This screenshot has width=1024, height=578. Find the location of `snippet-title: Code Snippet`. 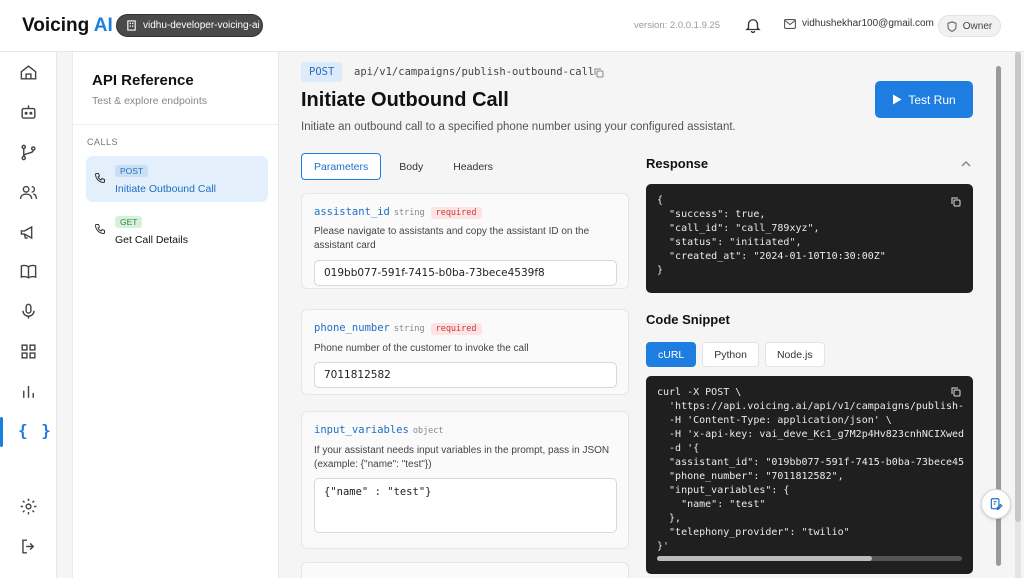

snippet-title: Code Snippet is located at coordinates (688, 319).